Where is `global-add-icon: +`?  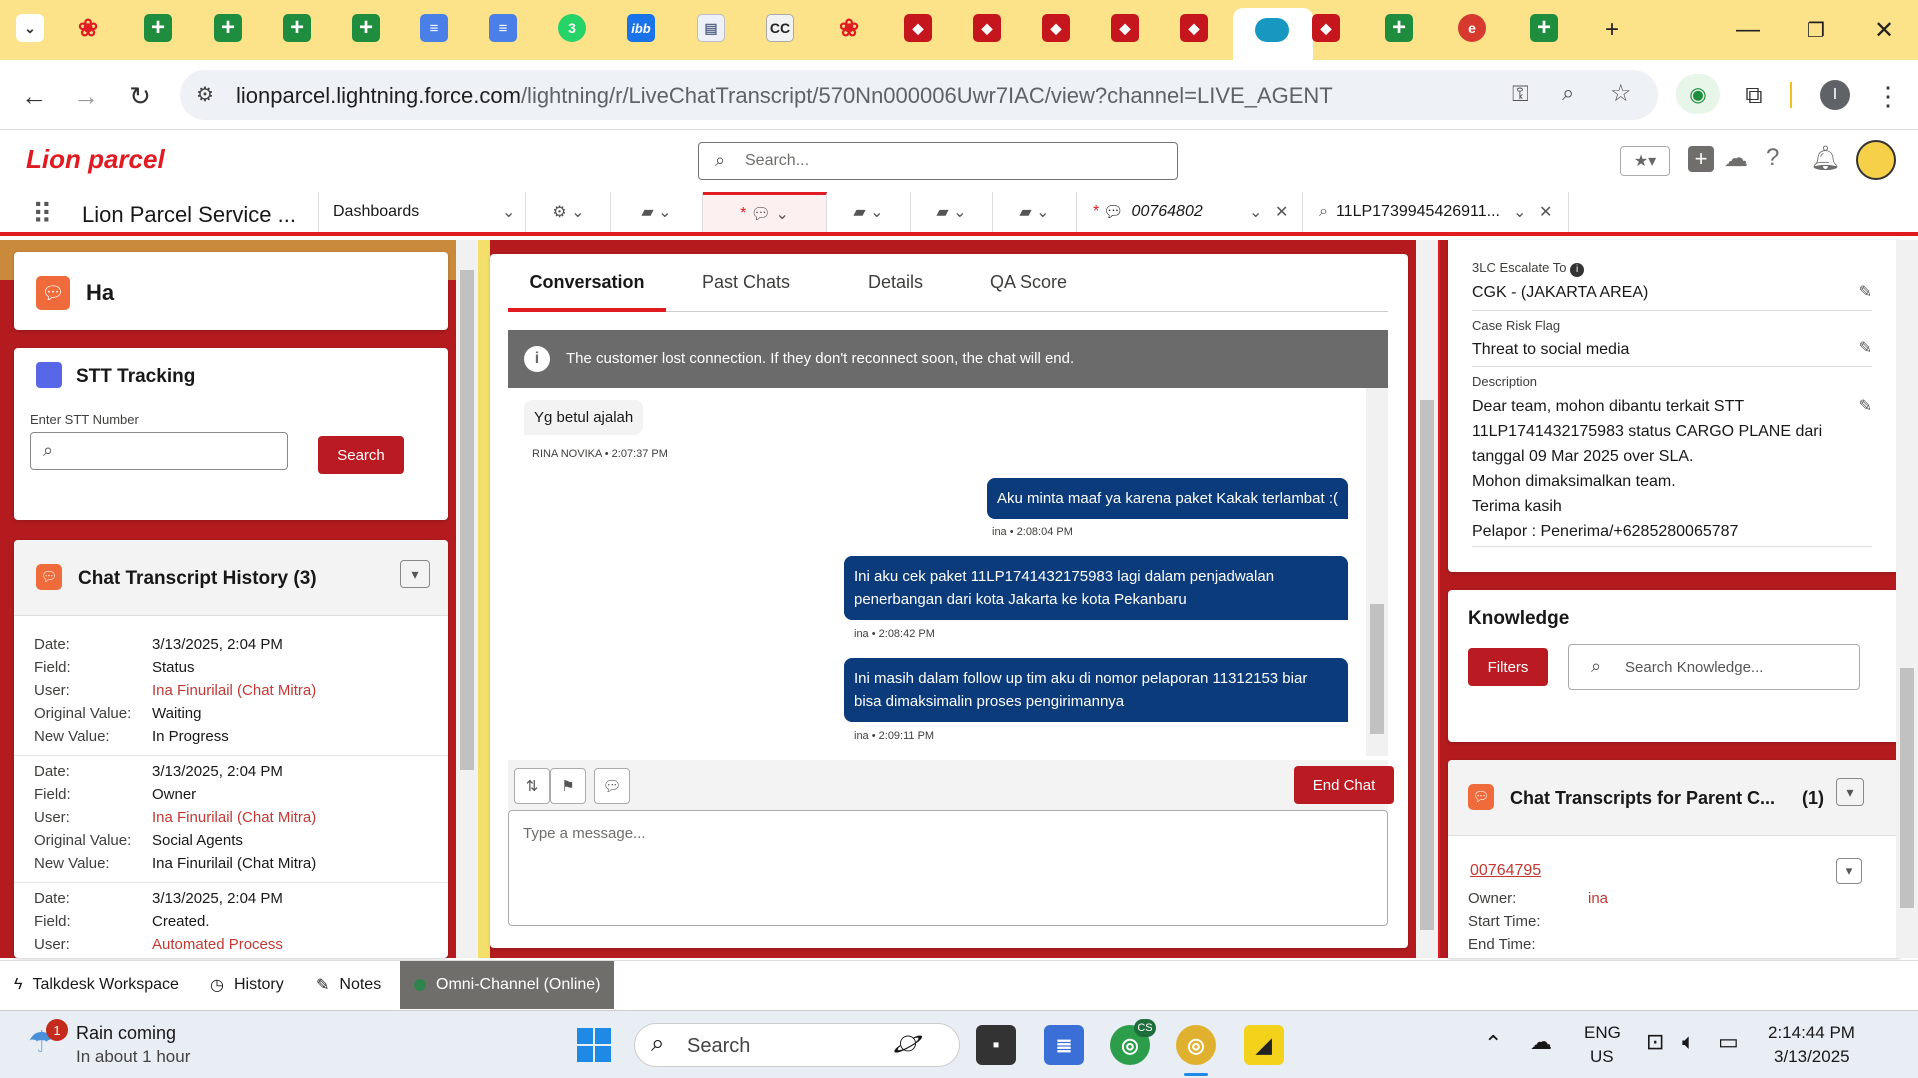 global-add-icon: + is located at coordinates (1701, 159).